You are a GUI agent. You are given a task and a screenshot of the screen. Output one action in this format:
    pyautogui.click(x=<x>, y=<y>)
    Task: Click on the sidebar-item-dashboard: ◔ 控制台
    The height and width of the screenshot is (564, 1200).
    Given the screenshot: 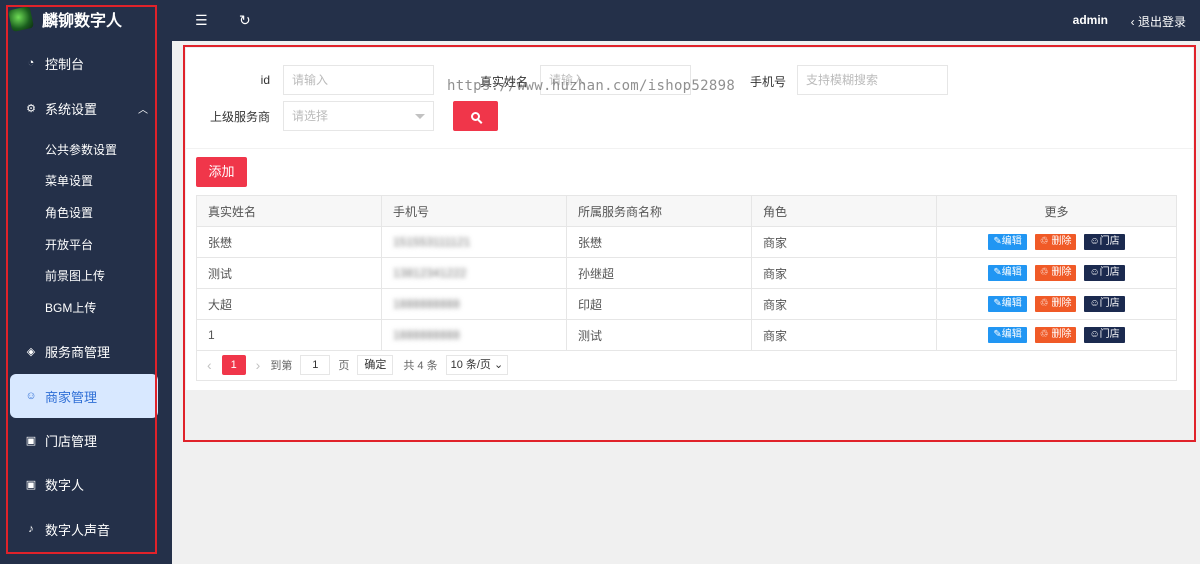 What is the action you would take?
    pyautogui.click(x=84, y=63)
    